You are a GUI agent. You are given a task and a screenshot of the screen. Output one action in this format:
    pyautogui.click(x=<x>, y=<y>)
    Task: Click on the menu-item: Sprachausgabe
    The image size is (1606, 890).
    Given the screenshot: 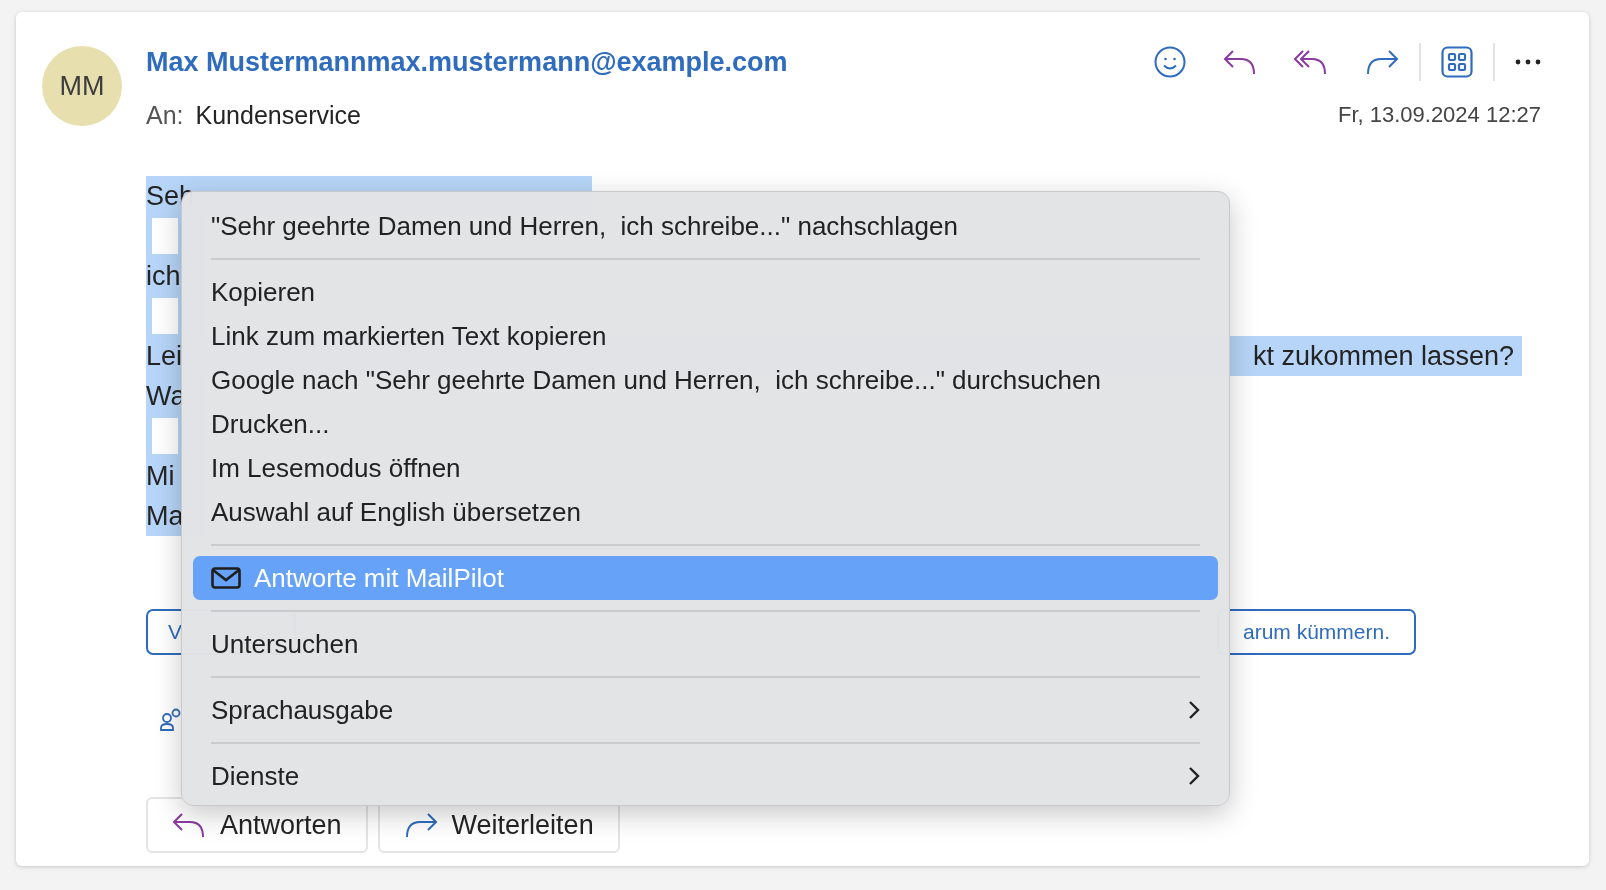 What is the action you would take?
    pyautogui.click(x=705, y=710)
    